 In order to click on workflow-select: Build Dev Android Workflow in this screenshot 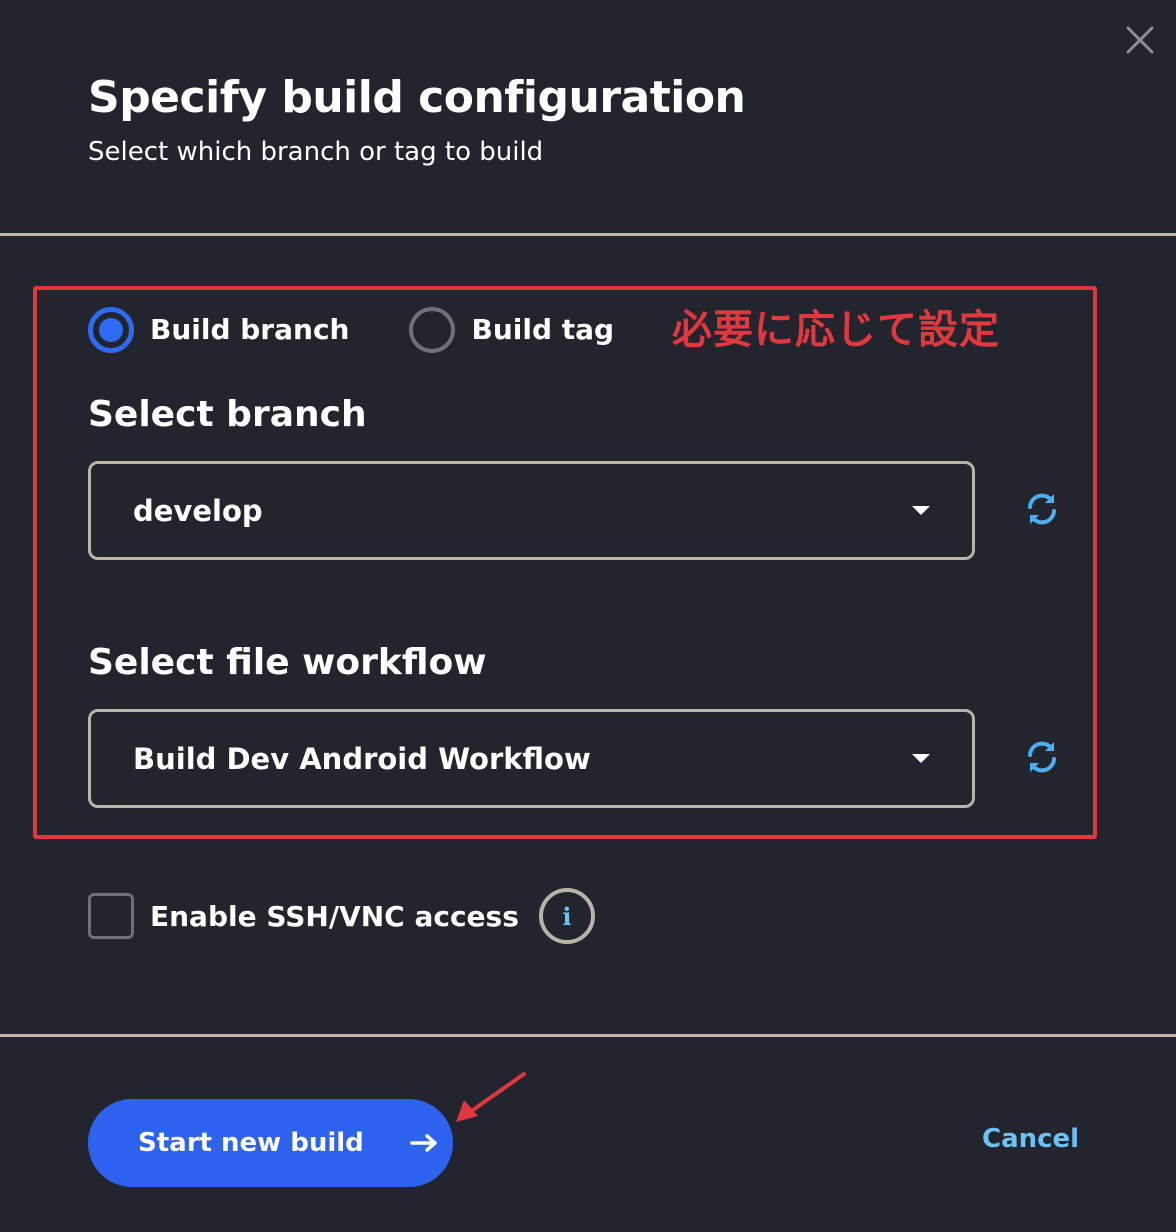, I will do `click(531, 758)`.